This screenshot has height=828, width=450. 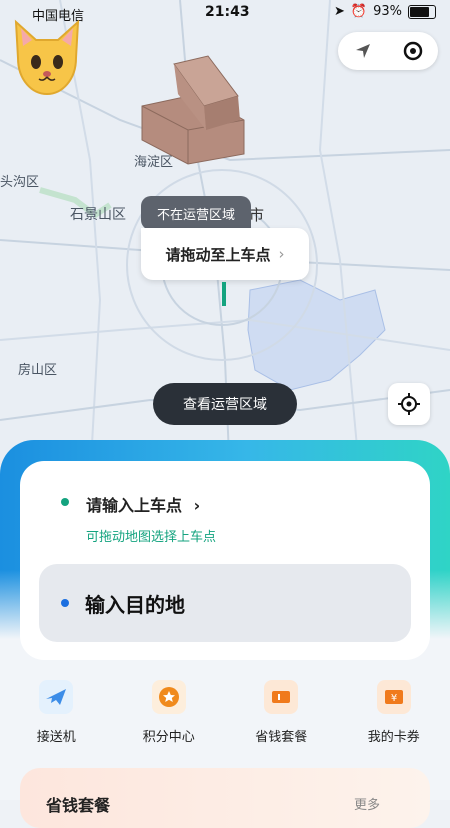 What do you see at coordinates (37, 368) in the screenshot?
I see `map-label-fangshan: 房山区` at bounding box center [37, 368].